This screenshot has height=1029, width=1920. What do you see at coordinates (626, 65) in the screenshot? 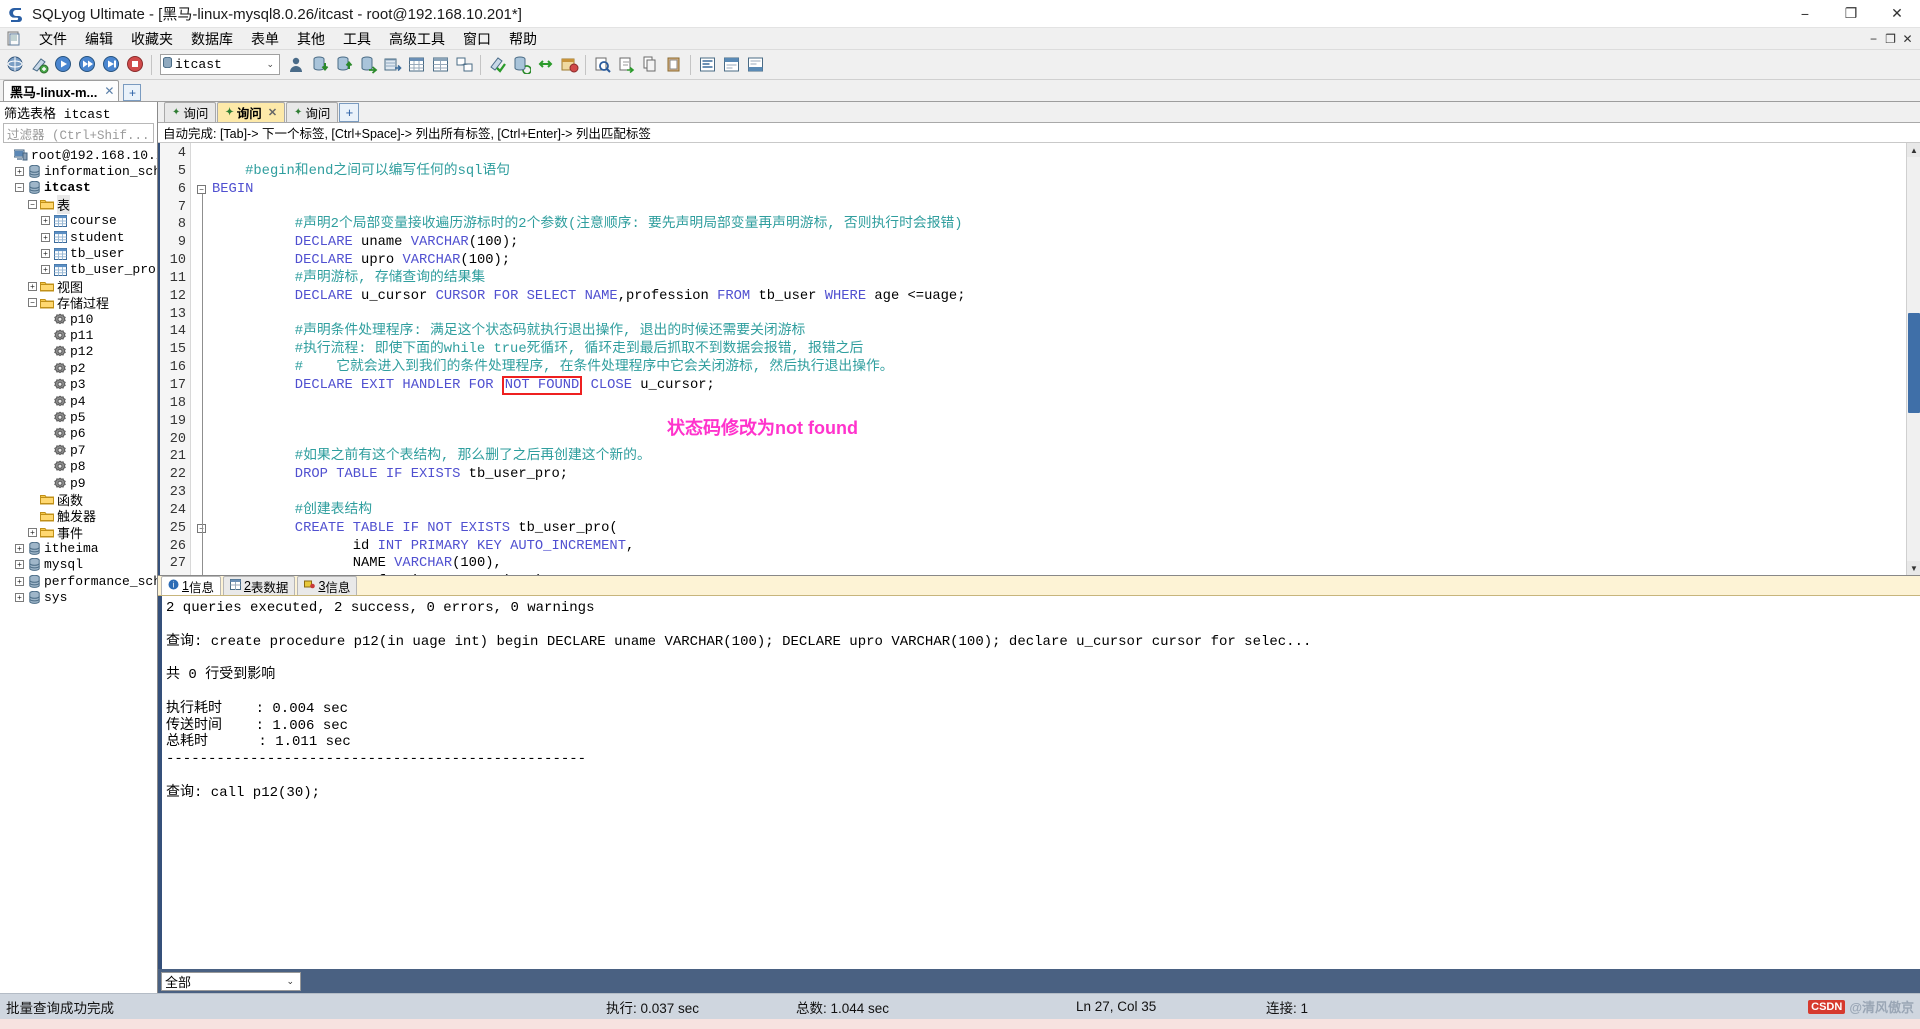
I see `replace-icon` at bounding box center [626, 65].